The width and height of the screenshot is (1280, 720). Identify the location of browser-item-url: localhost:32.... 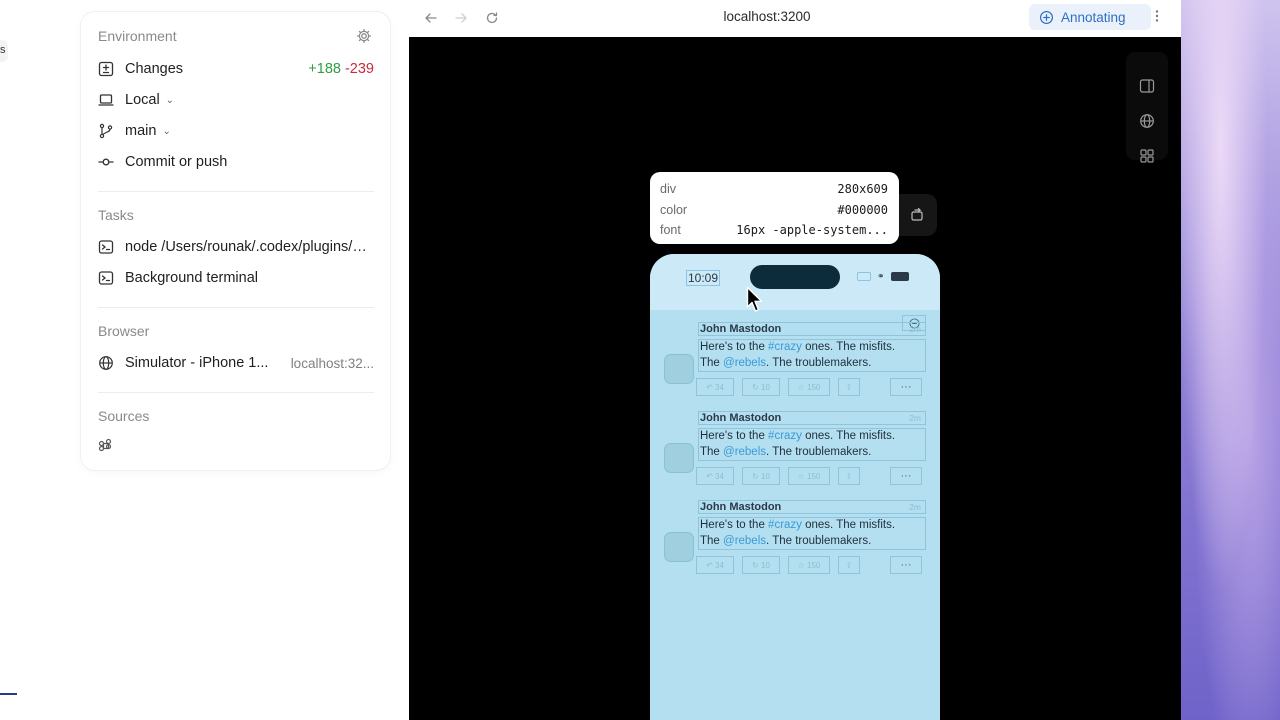
(332, 363).